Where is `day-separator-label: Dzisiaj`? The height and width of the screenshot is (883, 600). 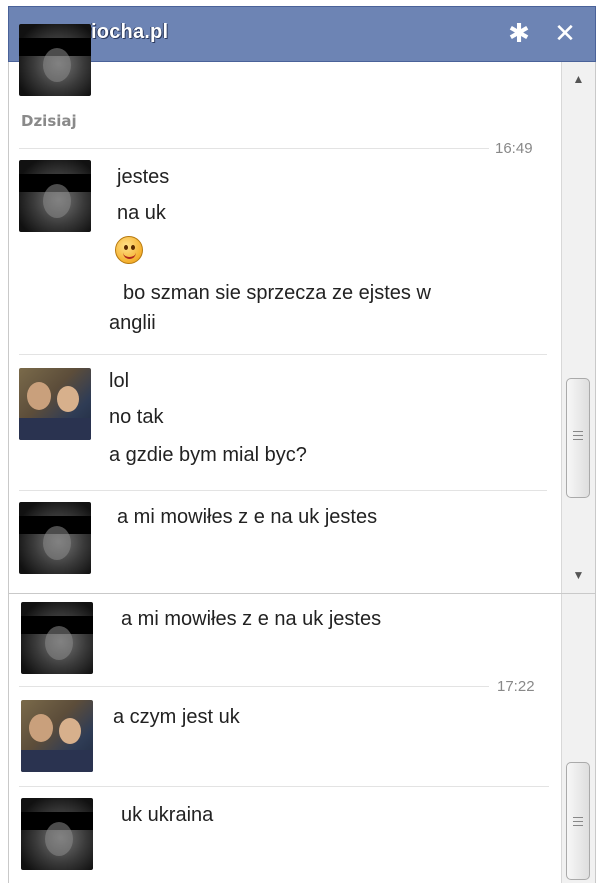 day-separator-label: Dzisiaj is located at coordinates (49, 121).